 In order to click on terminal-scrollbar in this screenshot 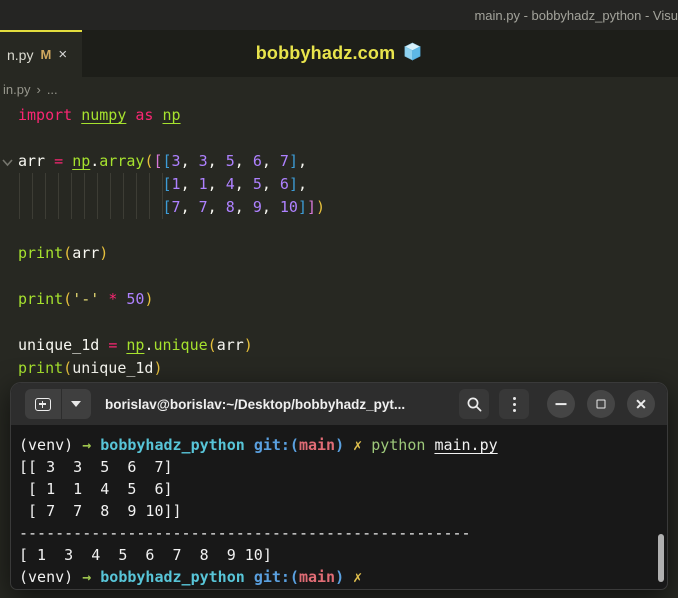, I will do `click(661, 558)`.